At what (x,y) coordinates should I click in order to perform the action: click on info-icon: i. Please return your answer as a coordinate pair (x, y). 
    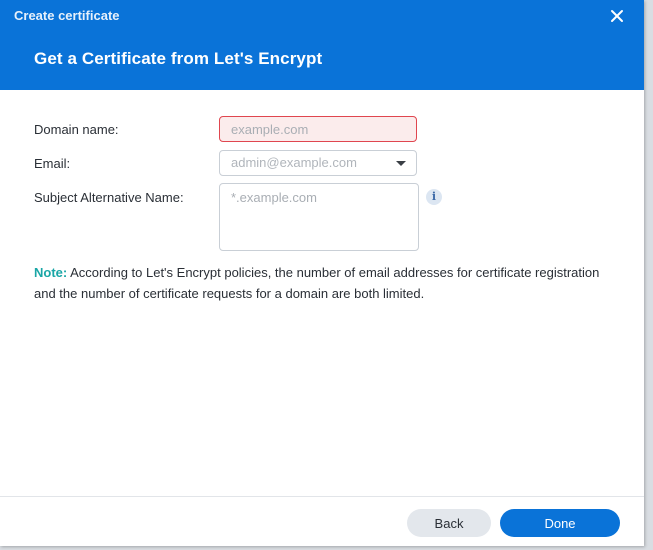
    Looking at the image, I should click on (434, 197).